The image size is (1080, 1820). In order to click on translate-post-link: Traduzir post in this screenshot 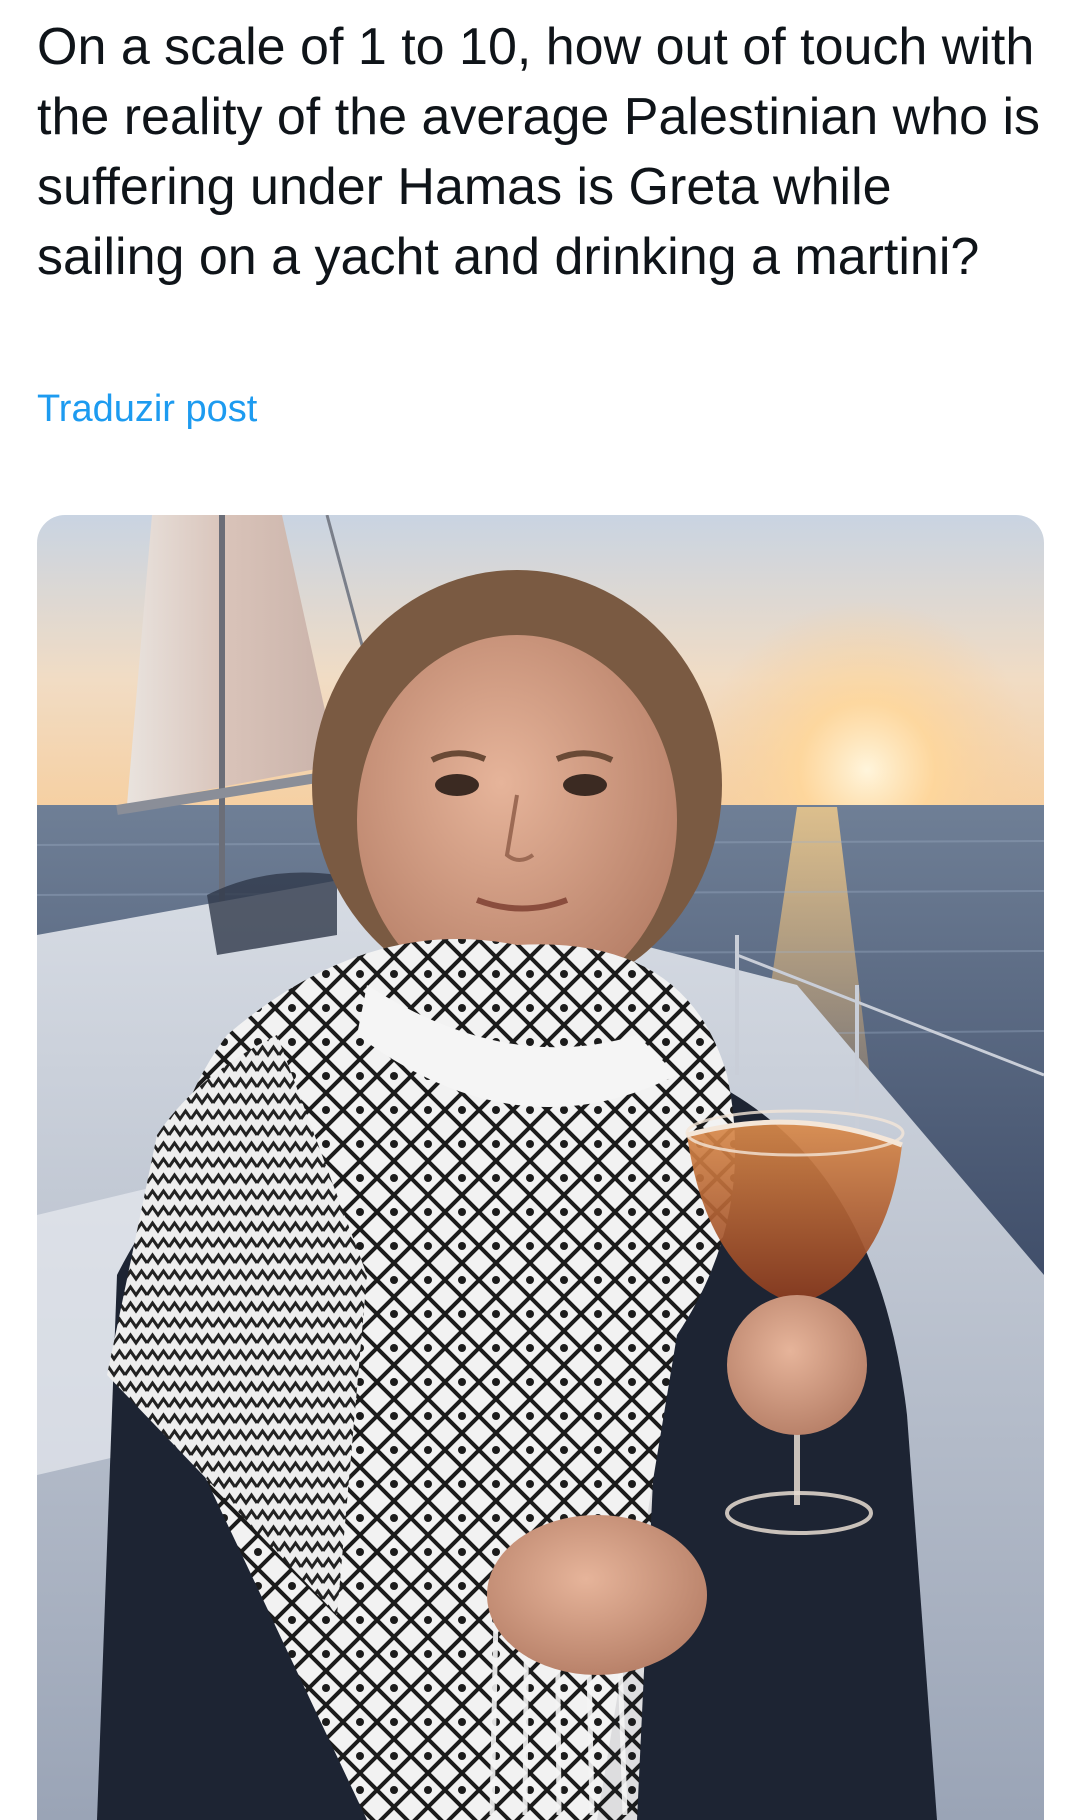, I will do `click(147, 409)`.